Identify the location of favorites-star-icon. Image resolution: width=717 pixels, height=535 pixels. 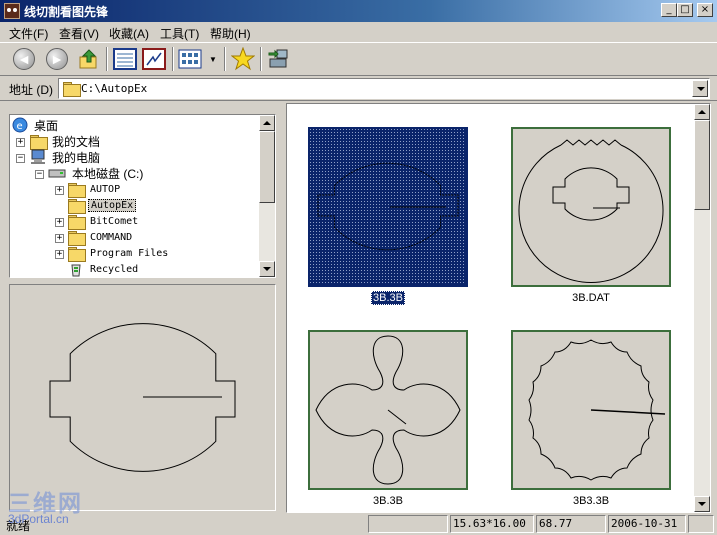
(243, 59).